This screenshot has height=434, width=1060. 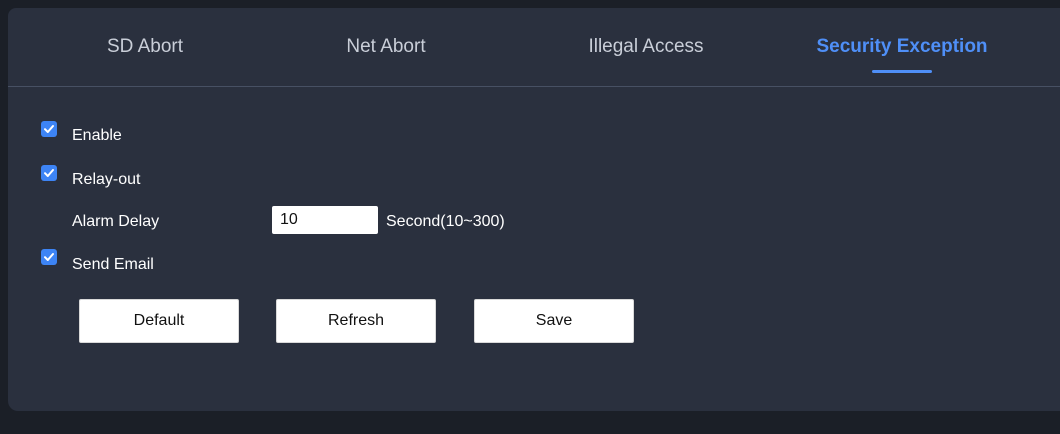 I want to click on enable-checkbox, so click(x=49, y=129).